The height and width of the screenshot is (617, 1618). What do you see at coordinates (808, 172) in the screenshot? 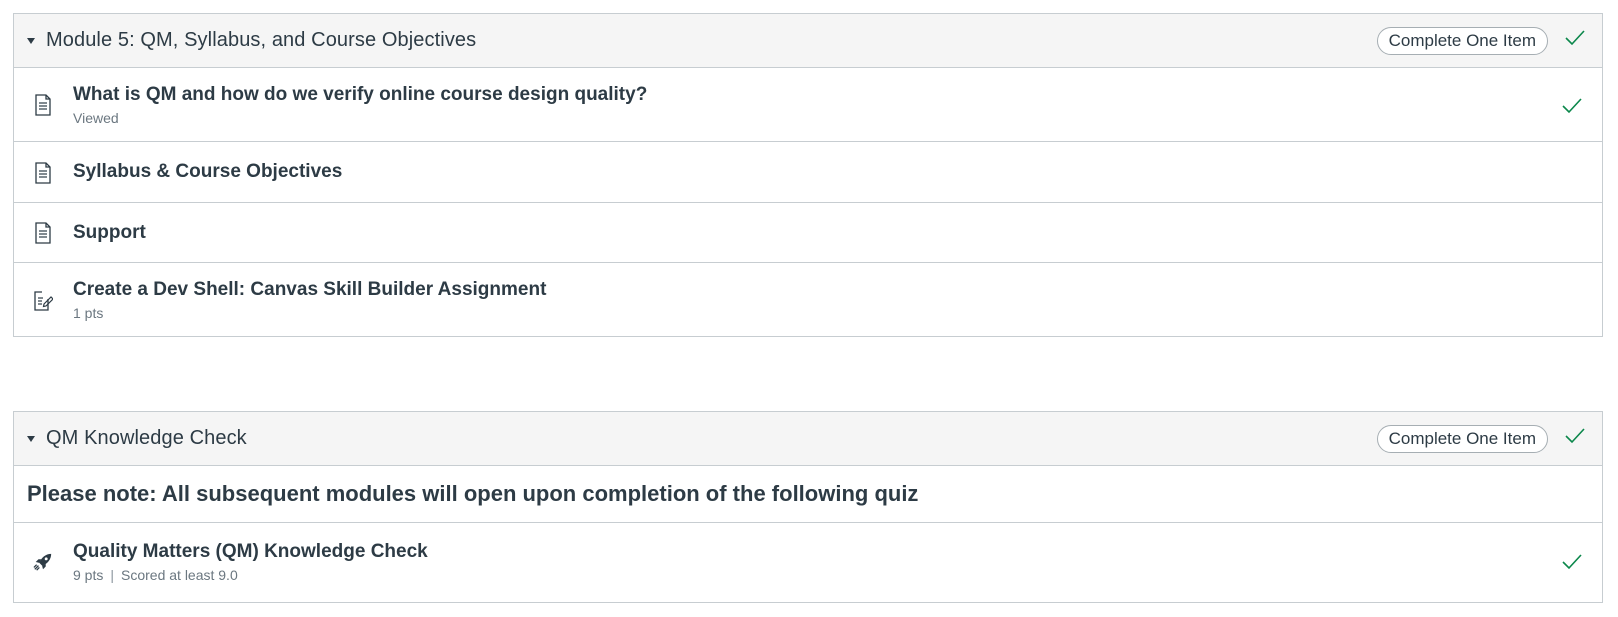
I see `module-item: Syllabus & Course Objectives` at bounding box center [808, 172].